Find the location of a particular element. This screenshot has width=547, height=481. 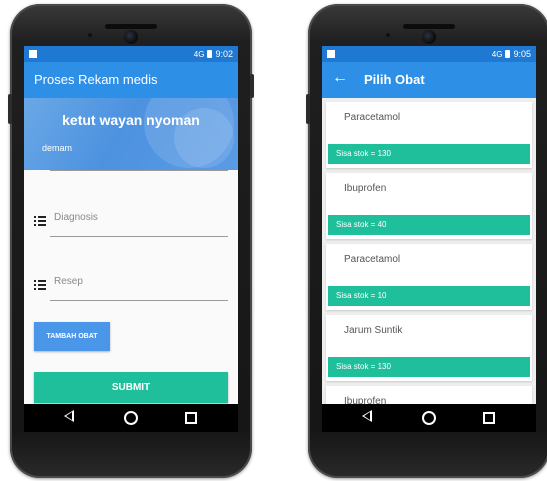

back-arrow-icon: ← is located at coordinates (340, 78).